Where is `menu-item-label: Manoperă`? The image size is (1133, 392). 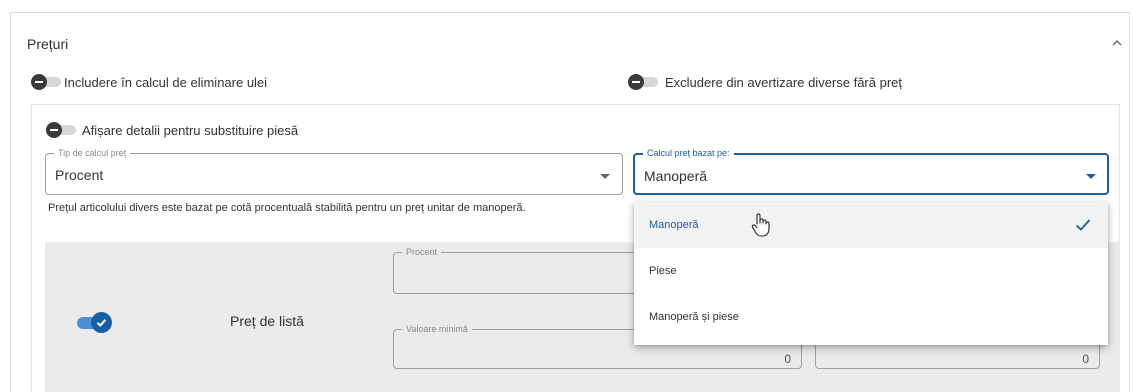 menu-item-label: Manoperă is located at coordinates (674, 225).